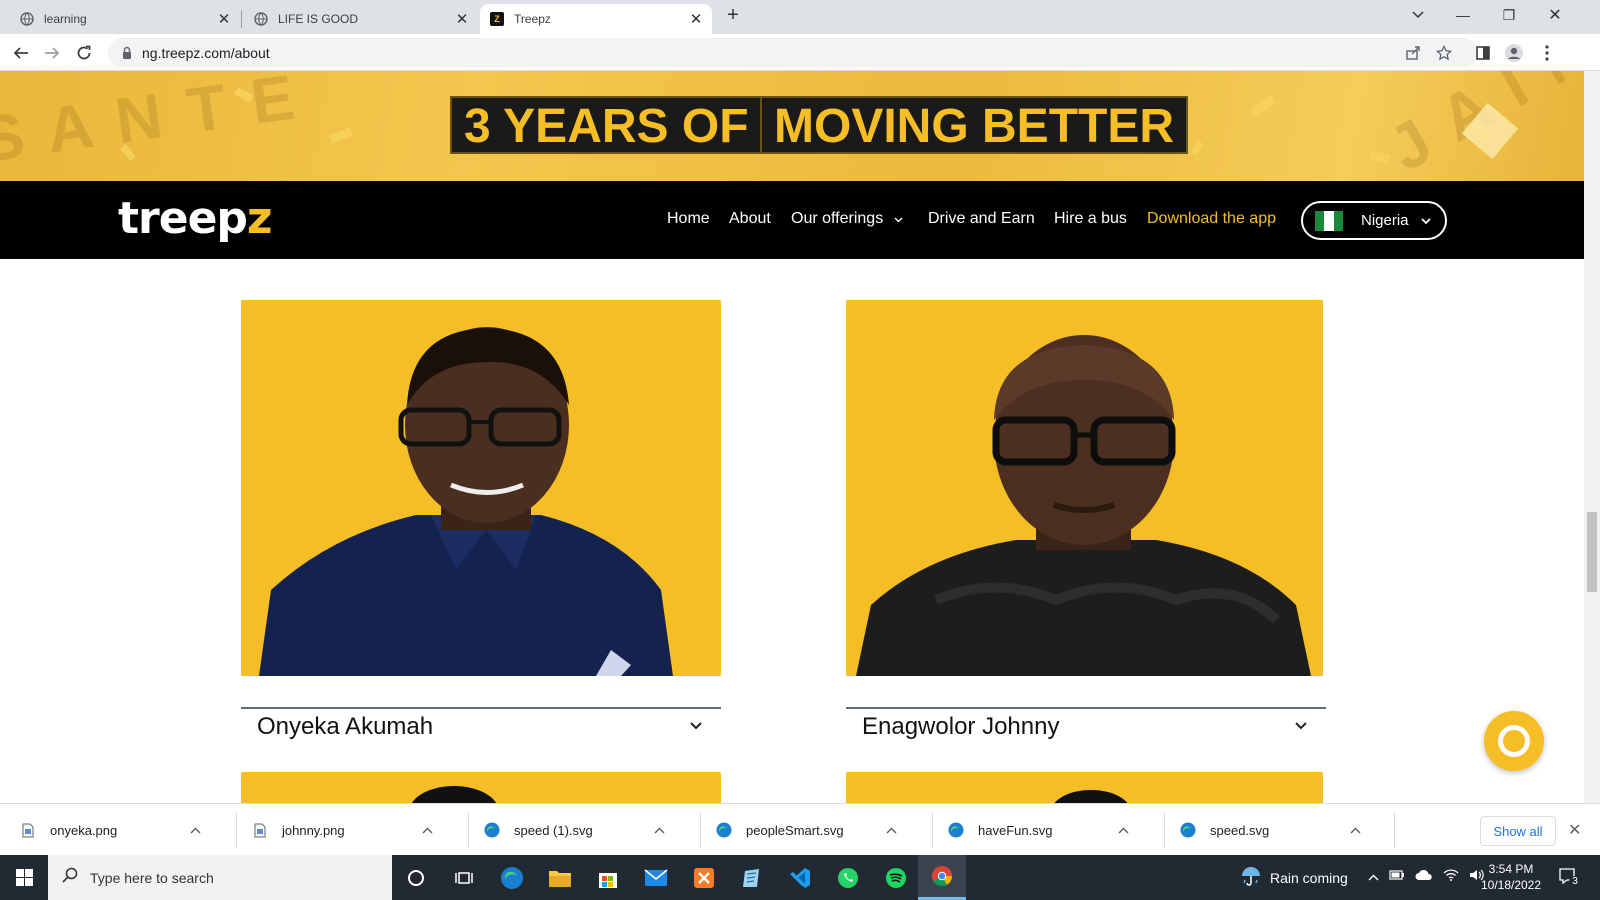 This screenshot has height=900, width=1600. Describe the element at coordinates (608, 877) in the screenshot. I see `microsoft-store-icon` at that location.